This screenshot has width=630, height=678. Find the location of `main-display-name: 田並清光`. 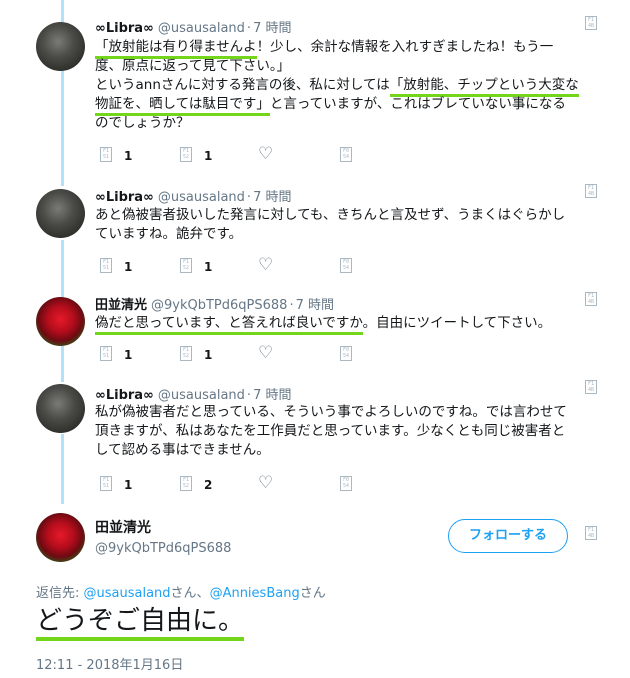

main-display-name: 田並清光 is located at coordinates (123, 527).